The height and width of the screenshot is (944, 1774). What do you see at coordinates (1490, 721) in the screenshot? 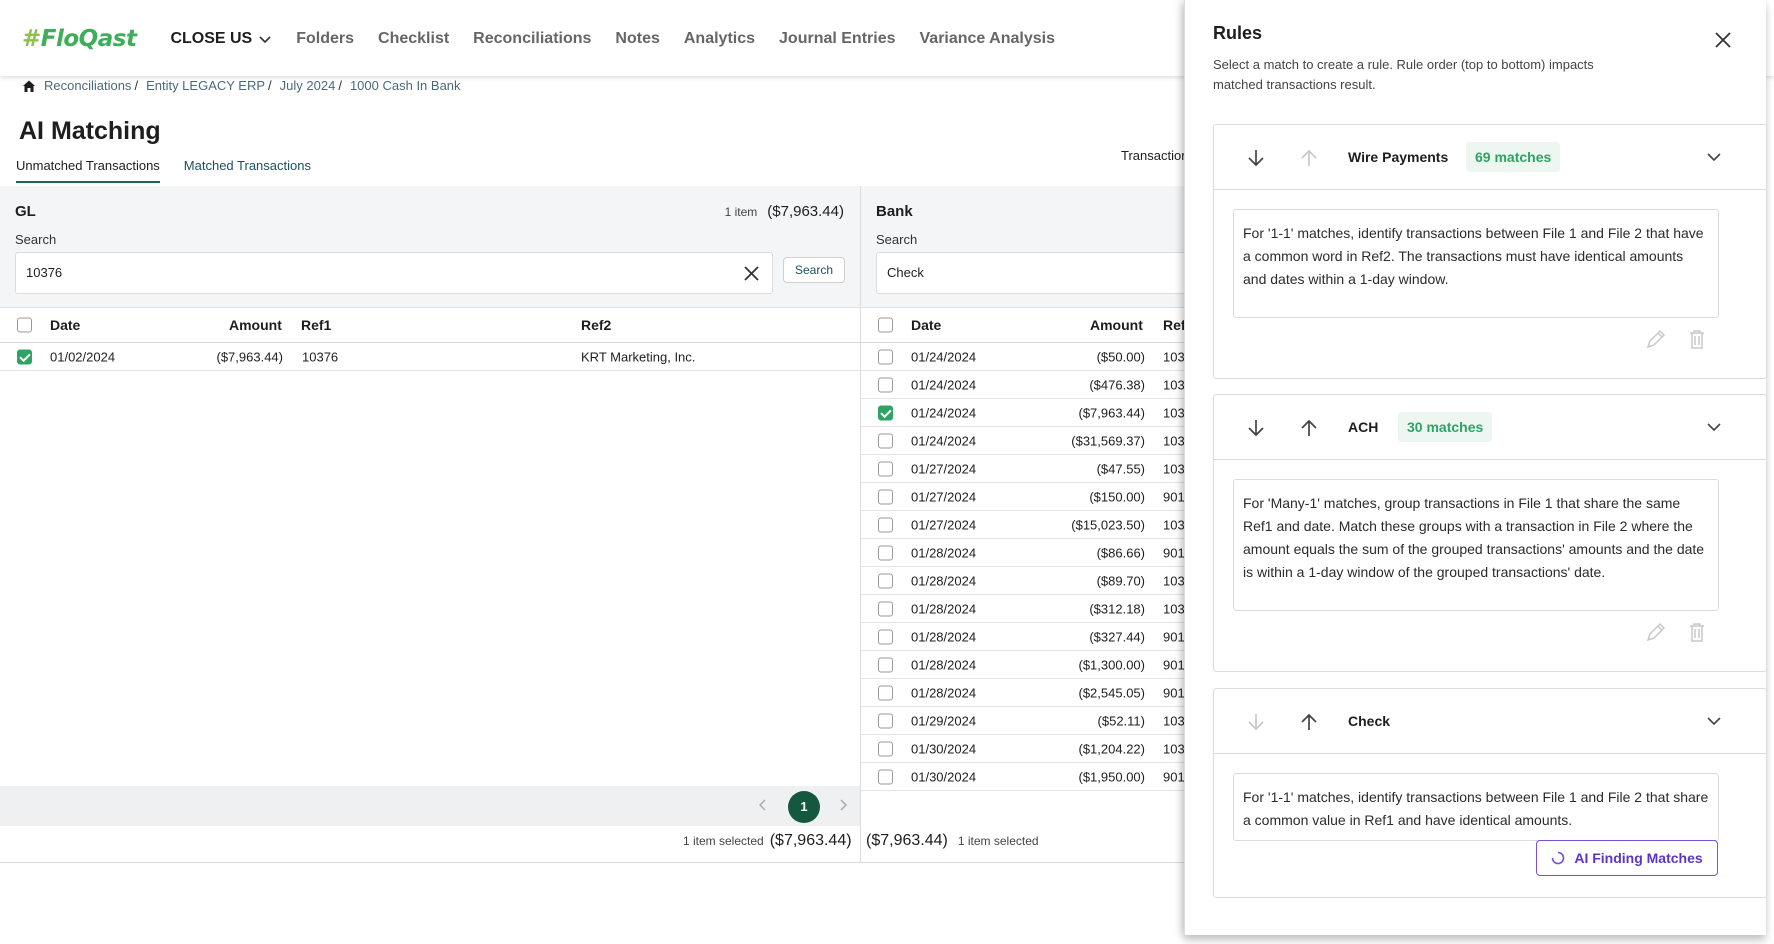
I see `rule-header: Check` at bounding box center [1490, 721].